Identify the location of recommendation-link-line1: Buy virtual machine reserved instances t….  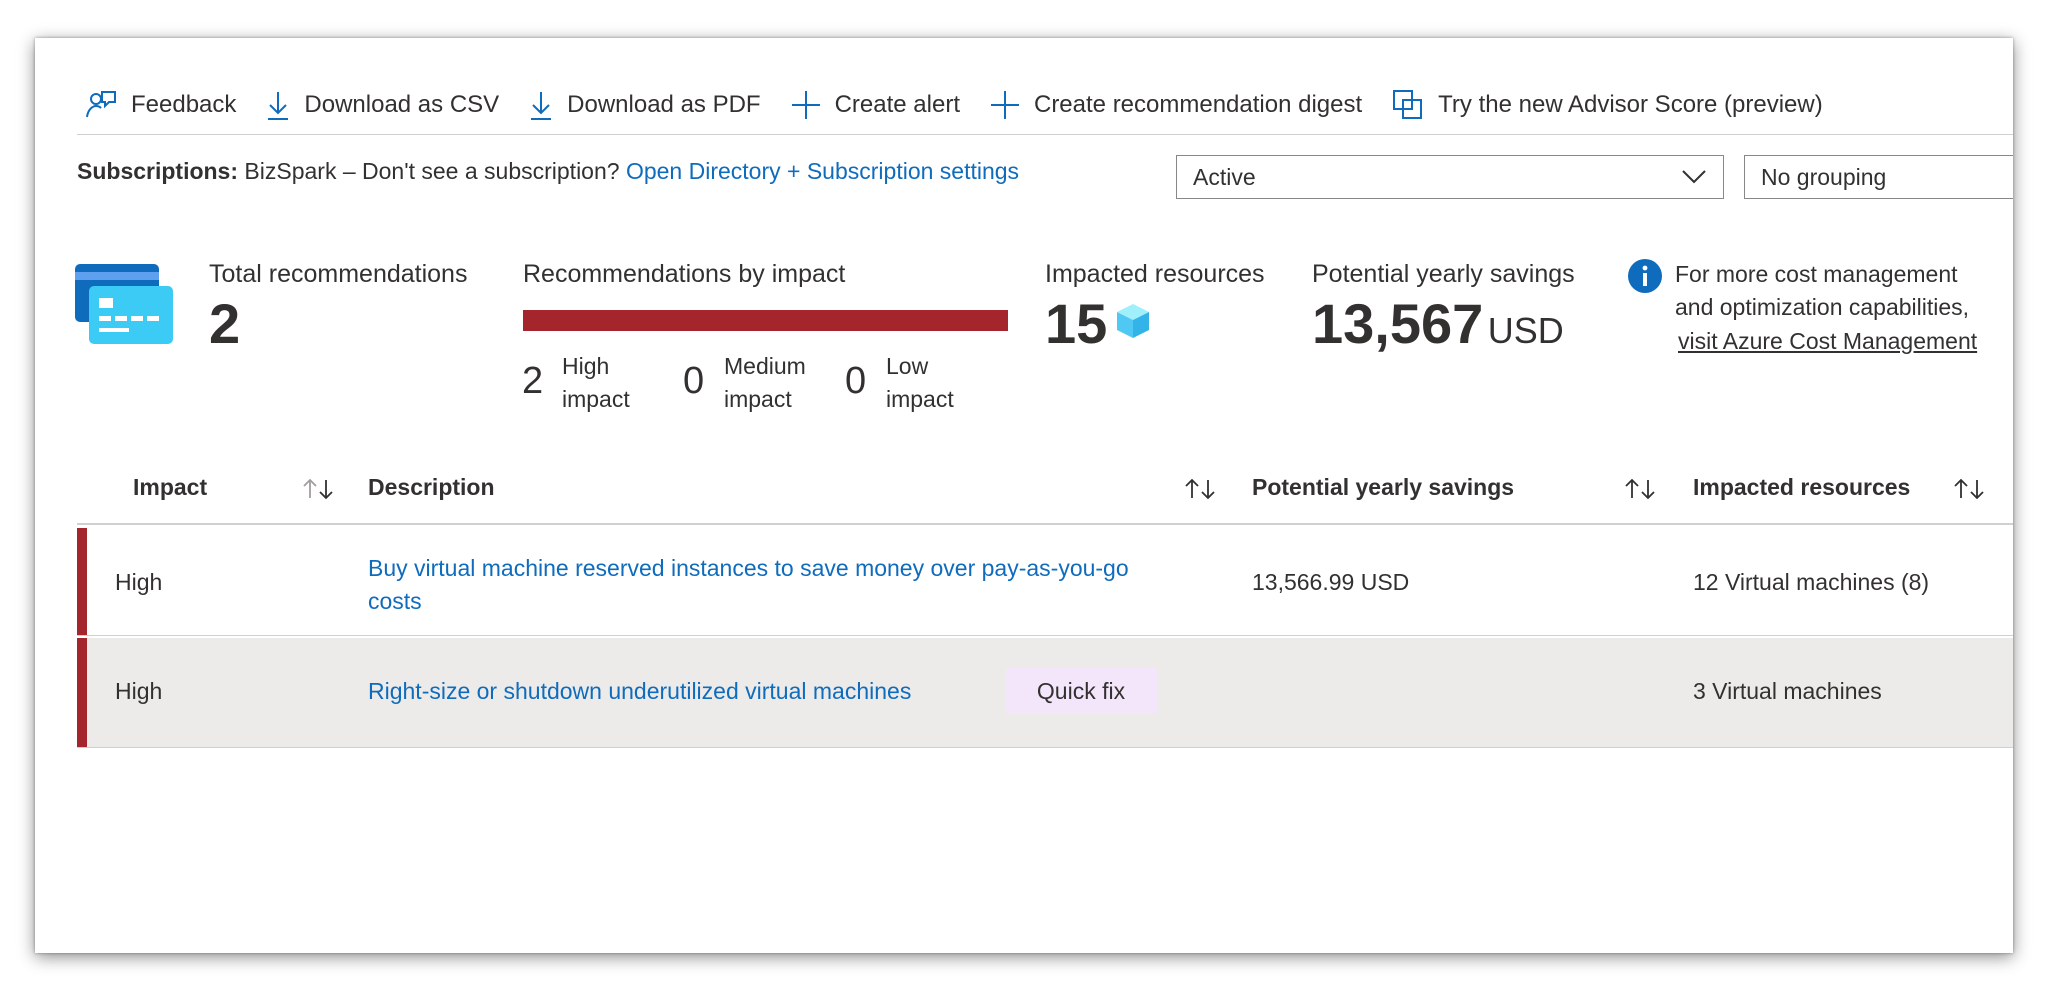
(748, 568).